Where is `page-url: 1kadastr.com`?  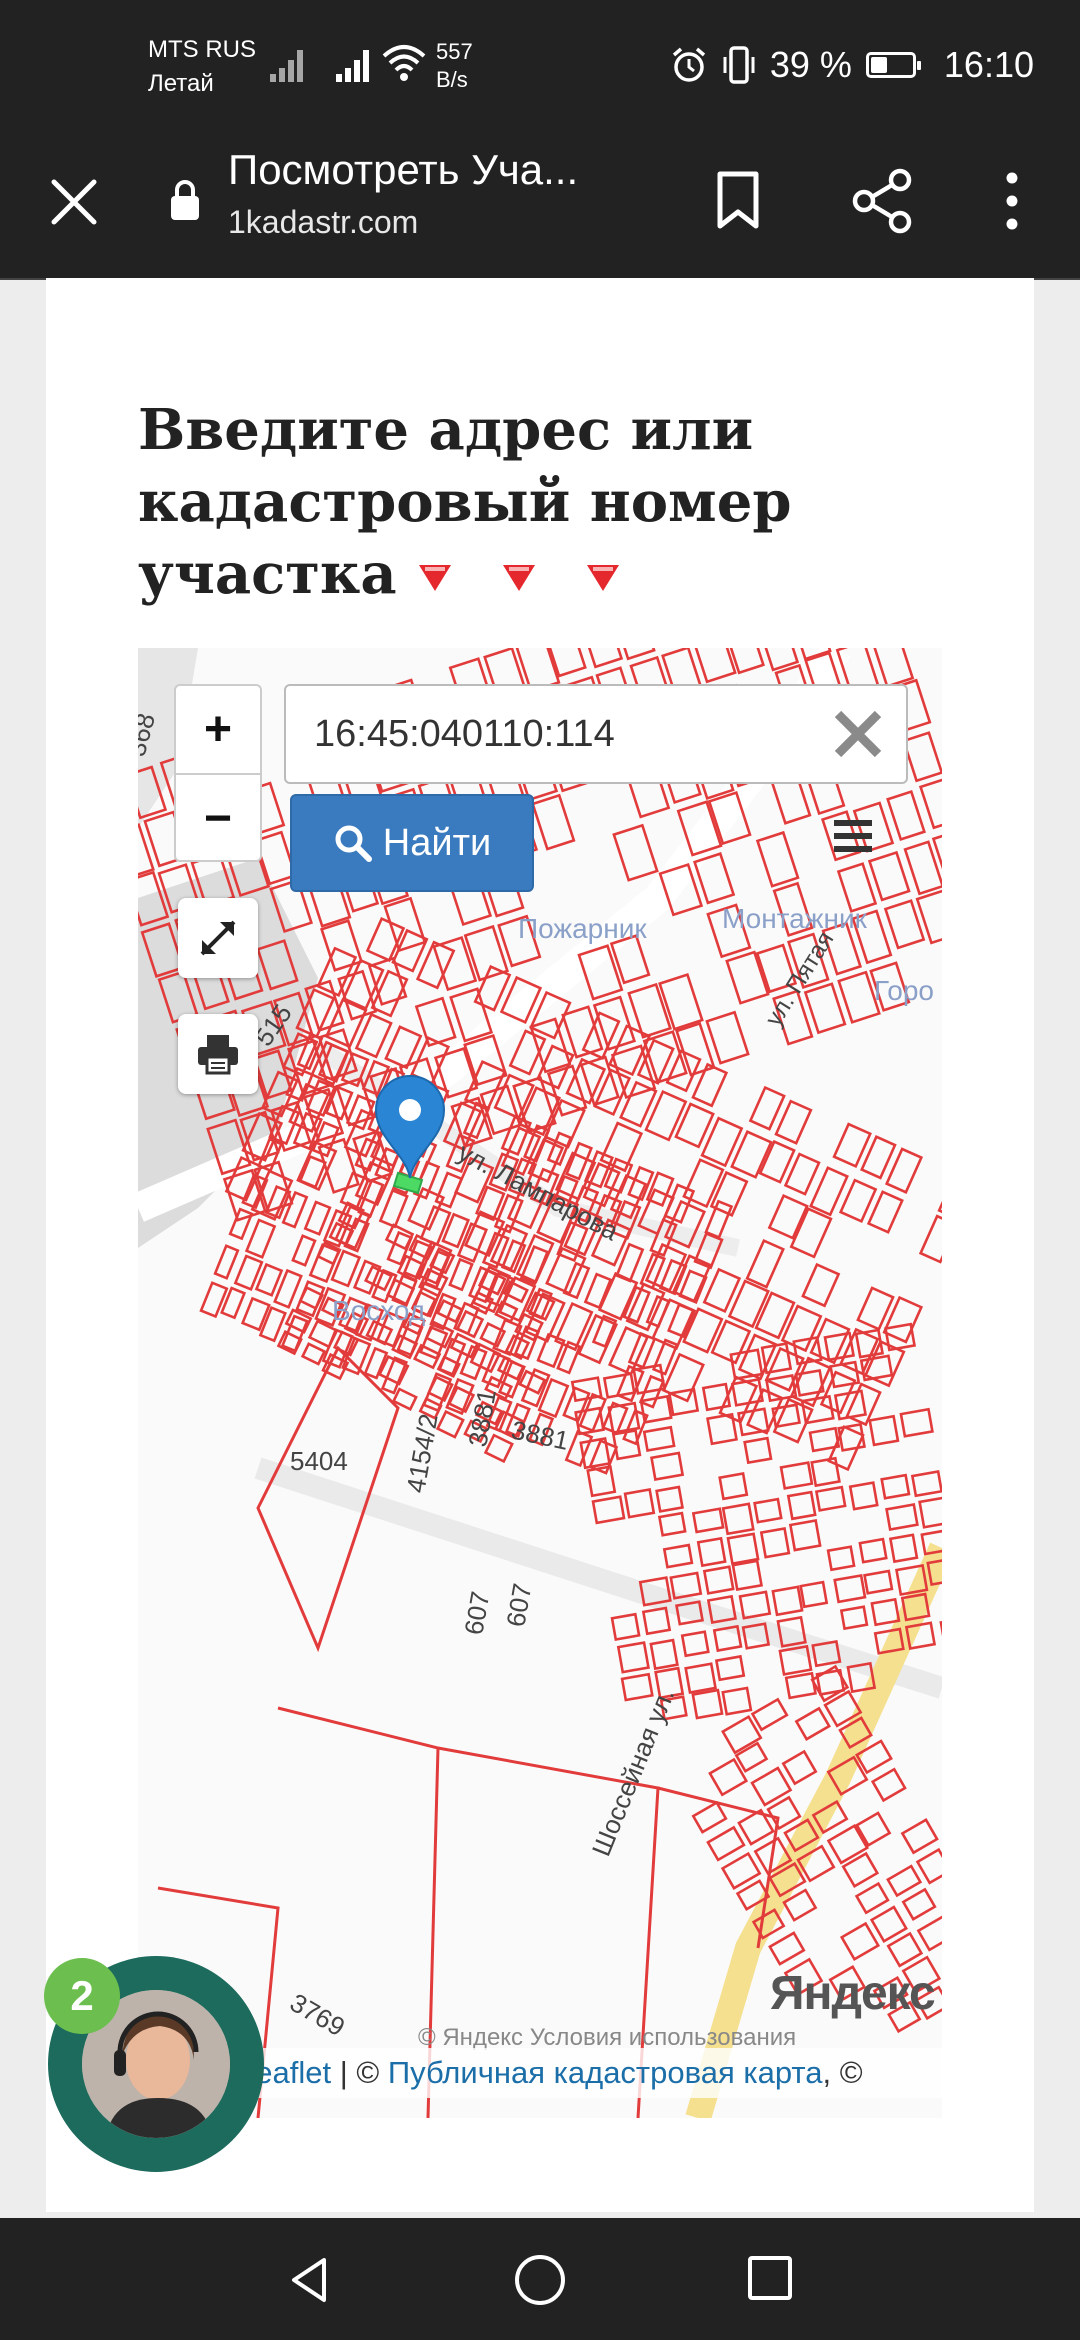
page-url: 1kadastr.com is located at coordinates (323, 222).